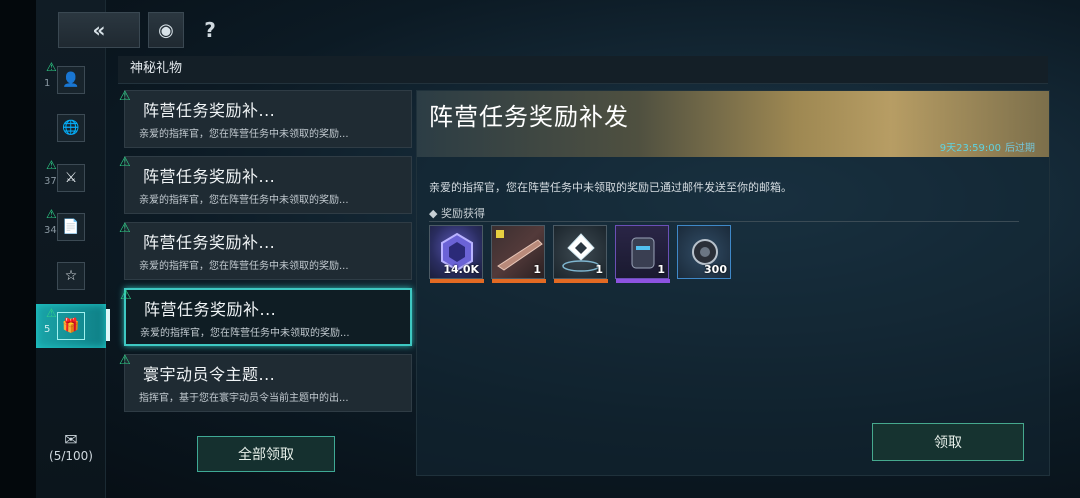  What do you see at coordinates (71, 439) in the screenshot?
I see `mail-icon: ✉` at bounding box center [71, 439].